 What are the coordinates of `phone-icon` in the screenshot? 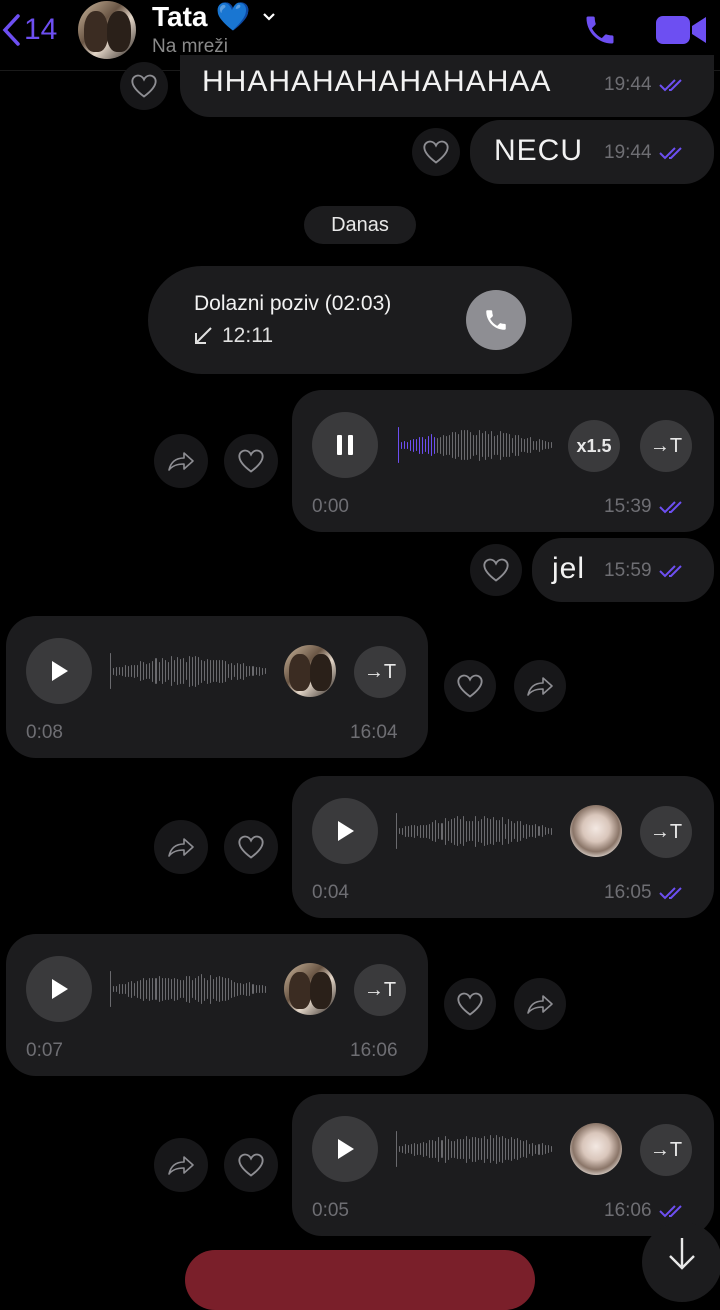 It's located at (600, 30).